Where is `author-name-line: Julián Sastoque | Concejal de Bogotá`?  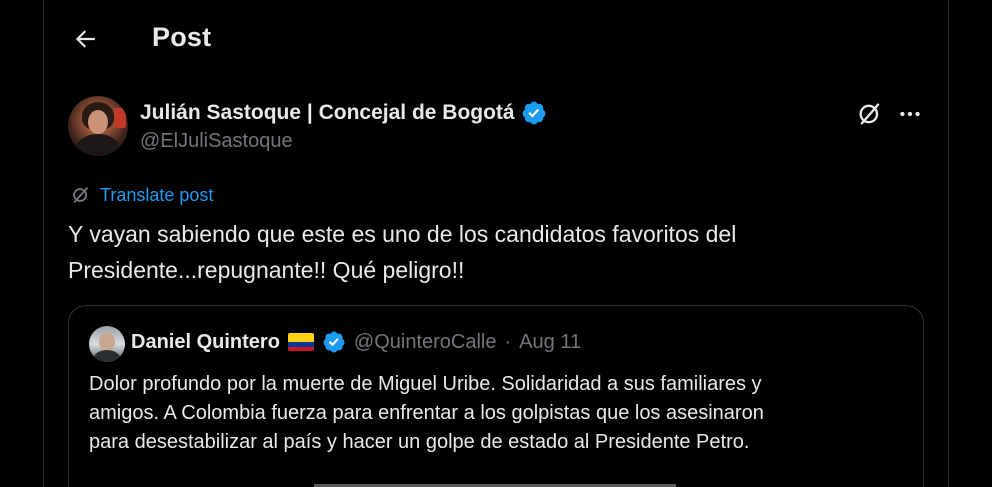 author-name-line: Julián Sastoque | Concejal de Bogotá is located at coordinates (343, 113).